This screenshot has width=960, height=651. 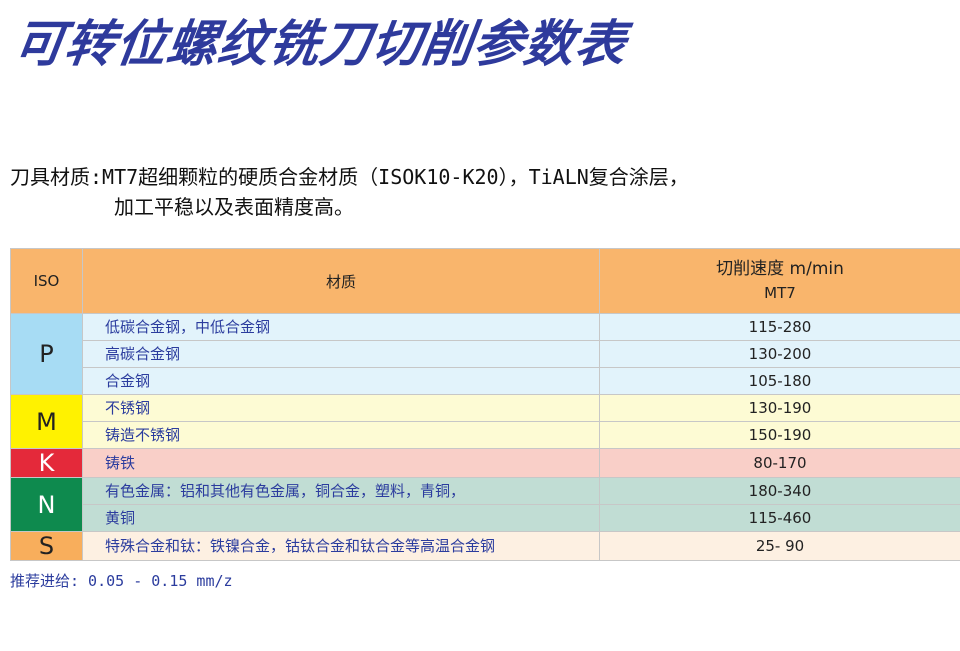 What do you see at coordinates (341, 518) in the screenshot?
I see `material-cell: 黄铜` at bounding box center [341, 518].